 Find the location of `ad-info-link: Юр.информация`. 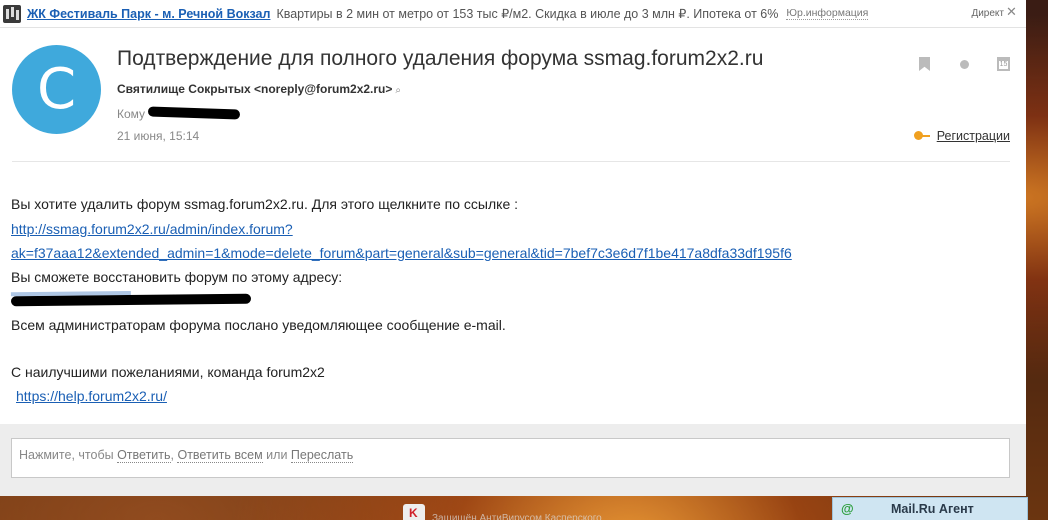

ad-info-link: Юр.информация is located at coordinates (827, 13).